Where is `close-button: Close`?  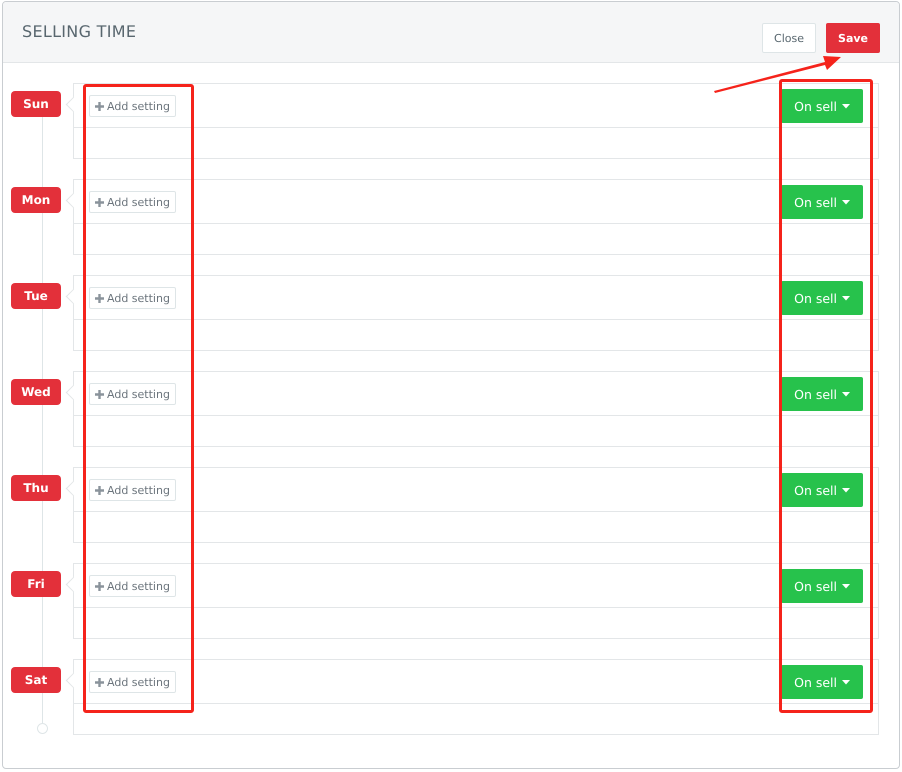
close-button: Close is located at coordinates (789, 38).